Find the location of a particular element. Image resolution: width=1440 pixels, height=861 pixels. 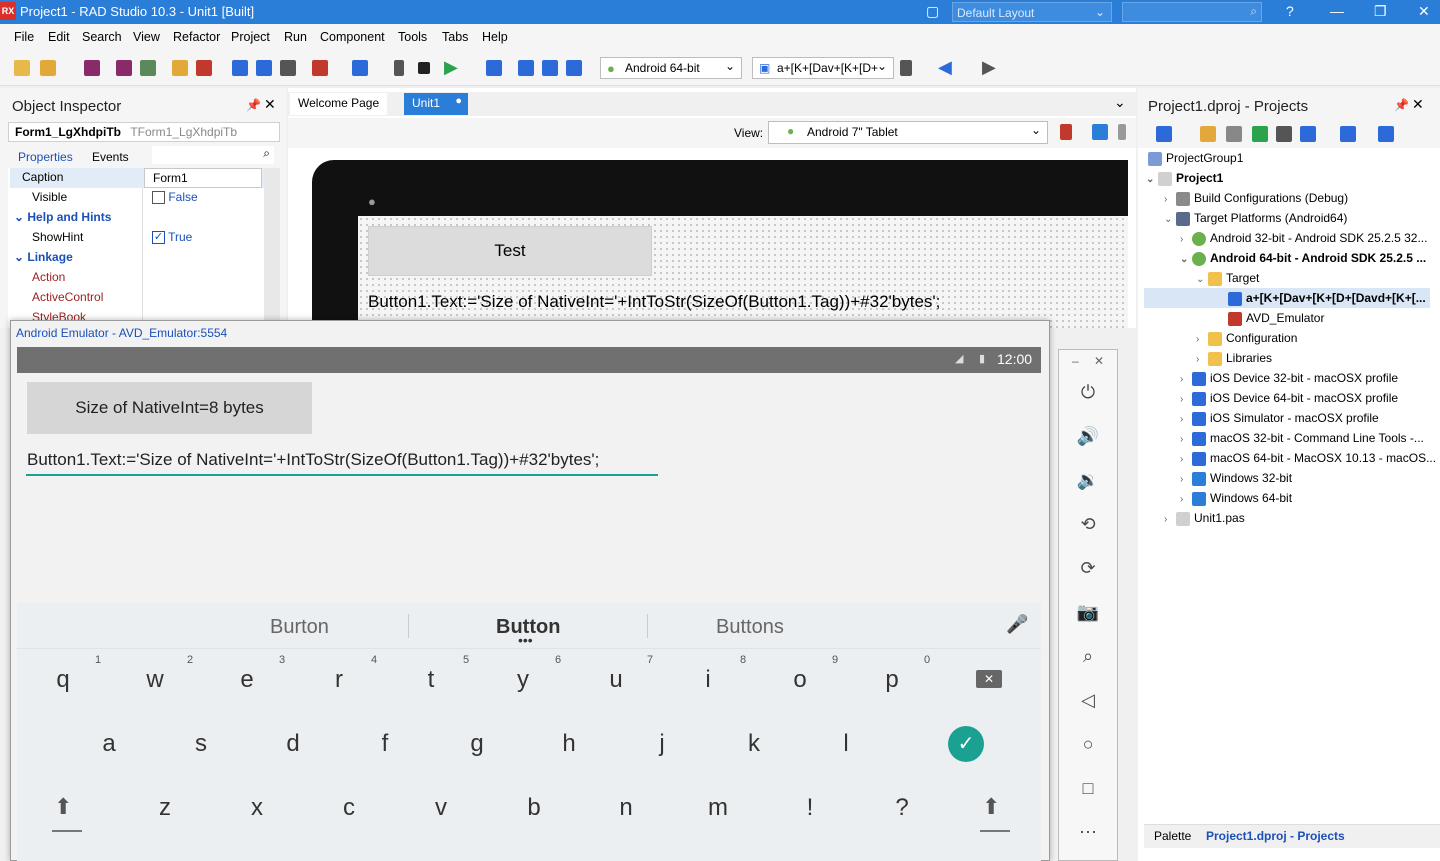

key-question: ? is located at coordinates (902, 808).